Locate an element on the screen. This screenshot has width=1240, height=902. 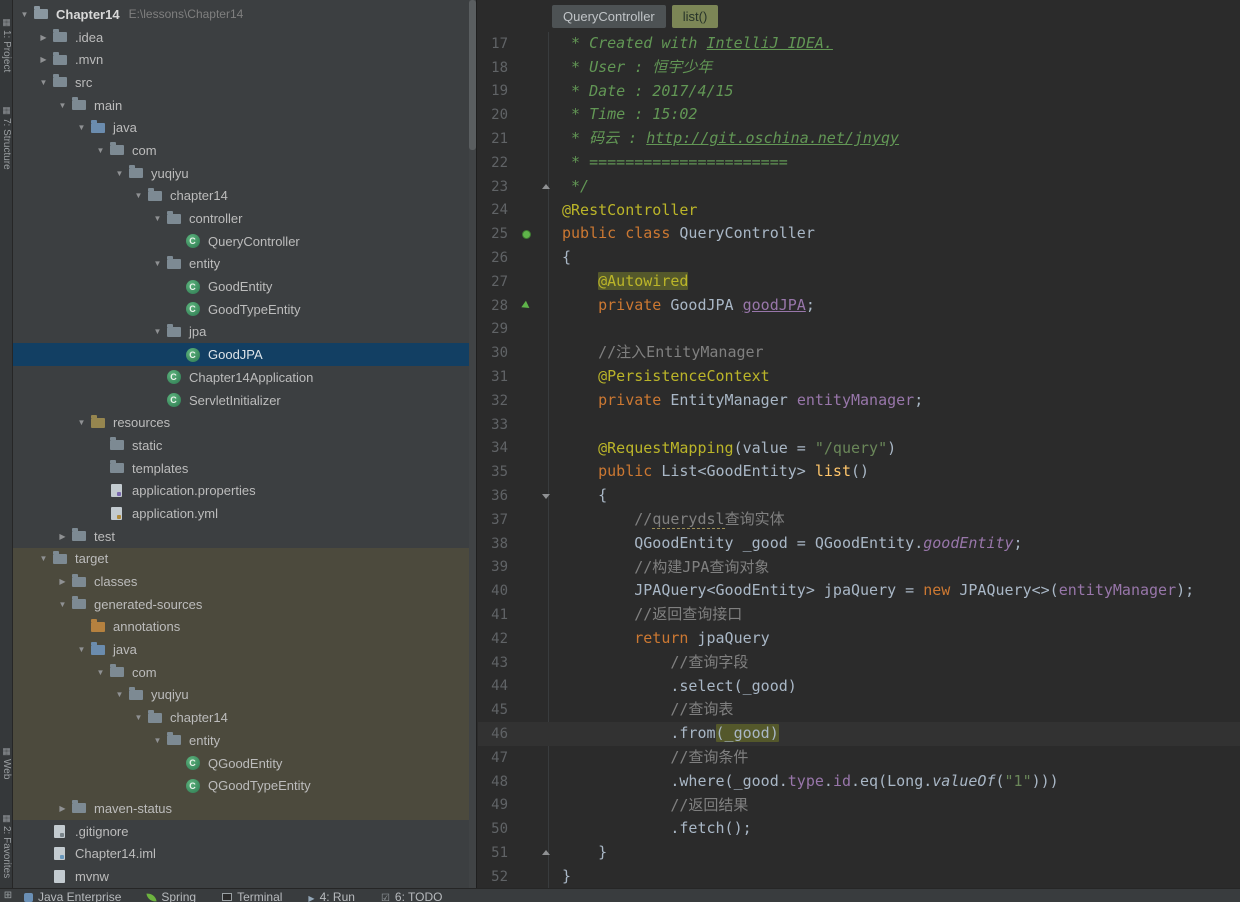
code-line: 20 * Time : 15:02 is located at coordinates (859, 115).